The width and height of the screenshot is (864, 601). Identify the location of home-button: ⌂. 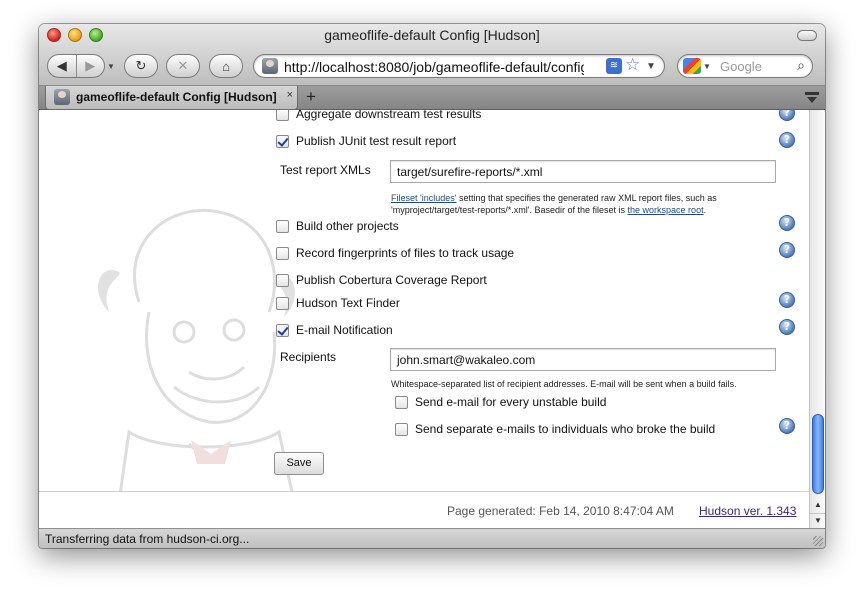
(226, 66).